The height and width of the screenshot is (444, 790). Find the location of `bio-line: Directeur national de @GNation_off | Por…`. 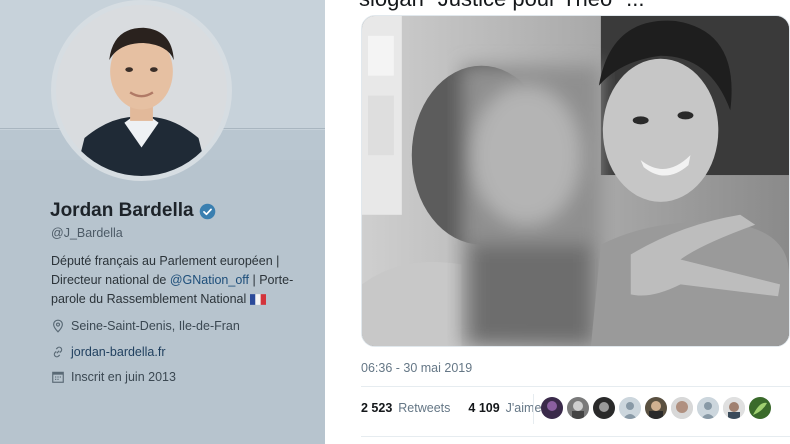

bio-line: Directeur national de @GNation_off | Por… is located at coordinates (182, 280).